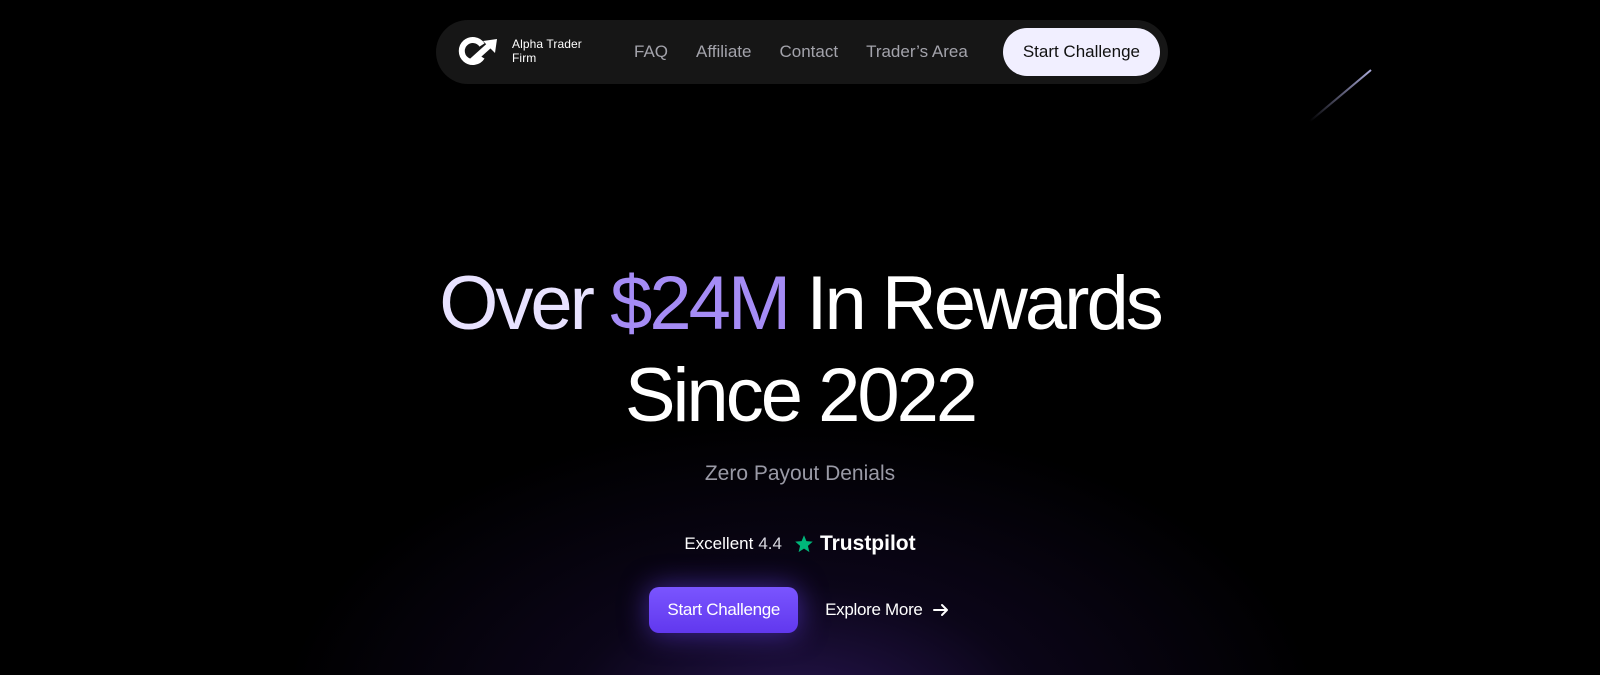  Describe the element at coordinates (975, 303) in the screenshot. I see `hero-title-suffix: In Rewards` at that location.